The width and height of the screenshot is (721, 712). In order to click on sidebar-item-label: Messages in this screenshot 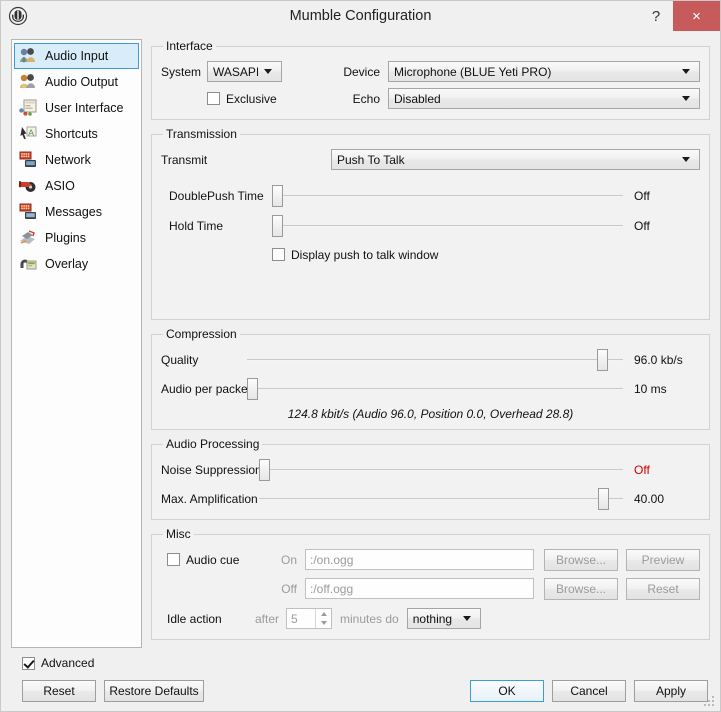, I will do `click(73, 212)`.